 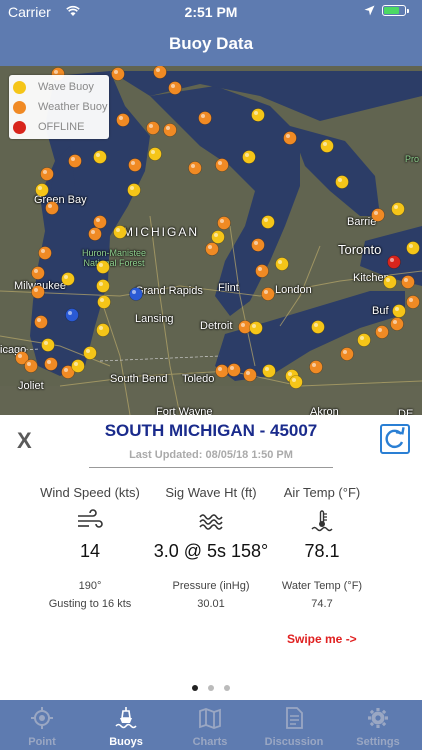 What do you see at coordinates (378, 725) in the screenshot?
I see `tab-settings: Settings` at bounding box center [378, 725].